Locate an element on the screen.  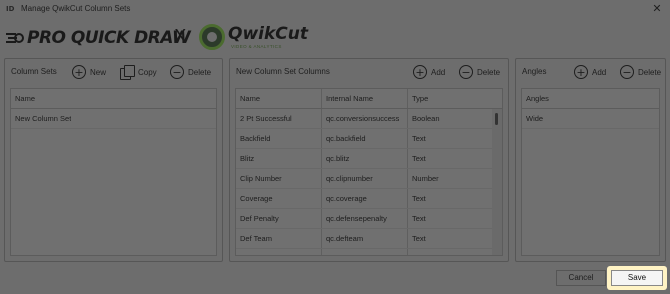
column-name-cell: Clip Number is located at coordinates (261, 178).